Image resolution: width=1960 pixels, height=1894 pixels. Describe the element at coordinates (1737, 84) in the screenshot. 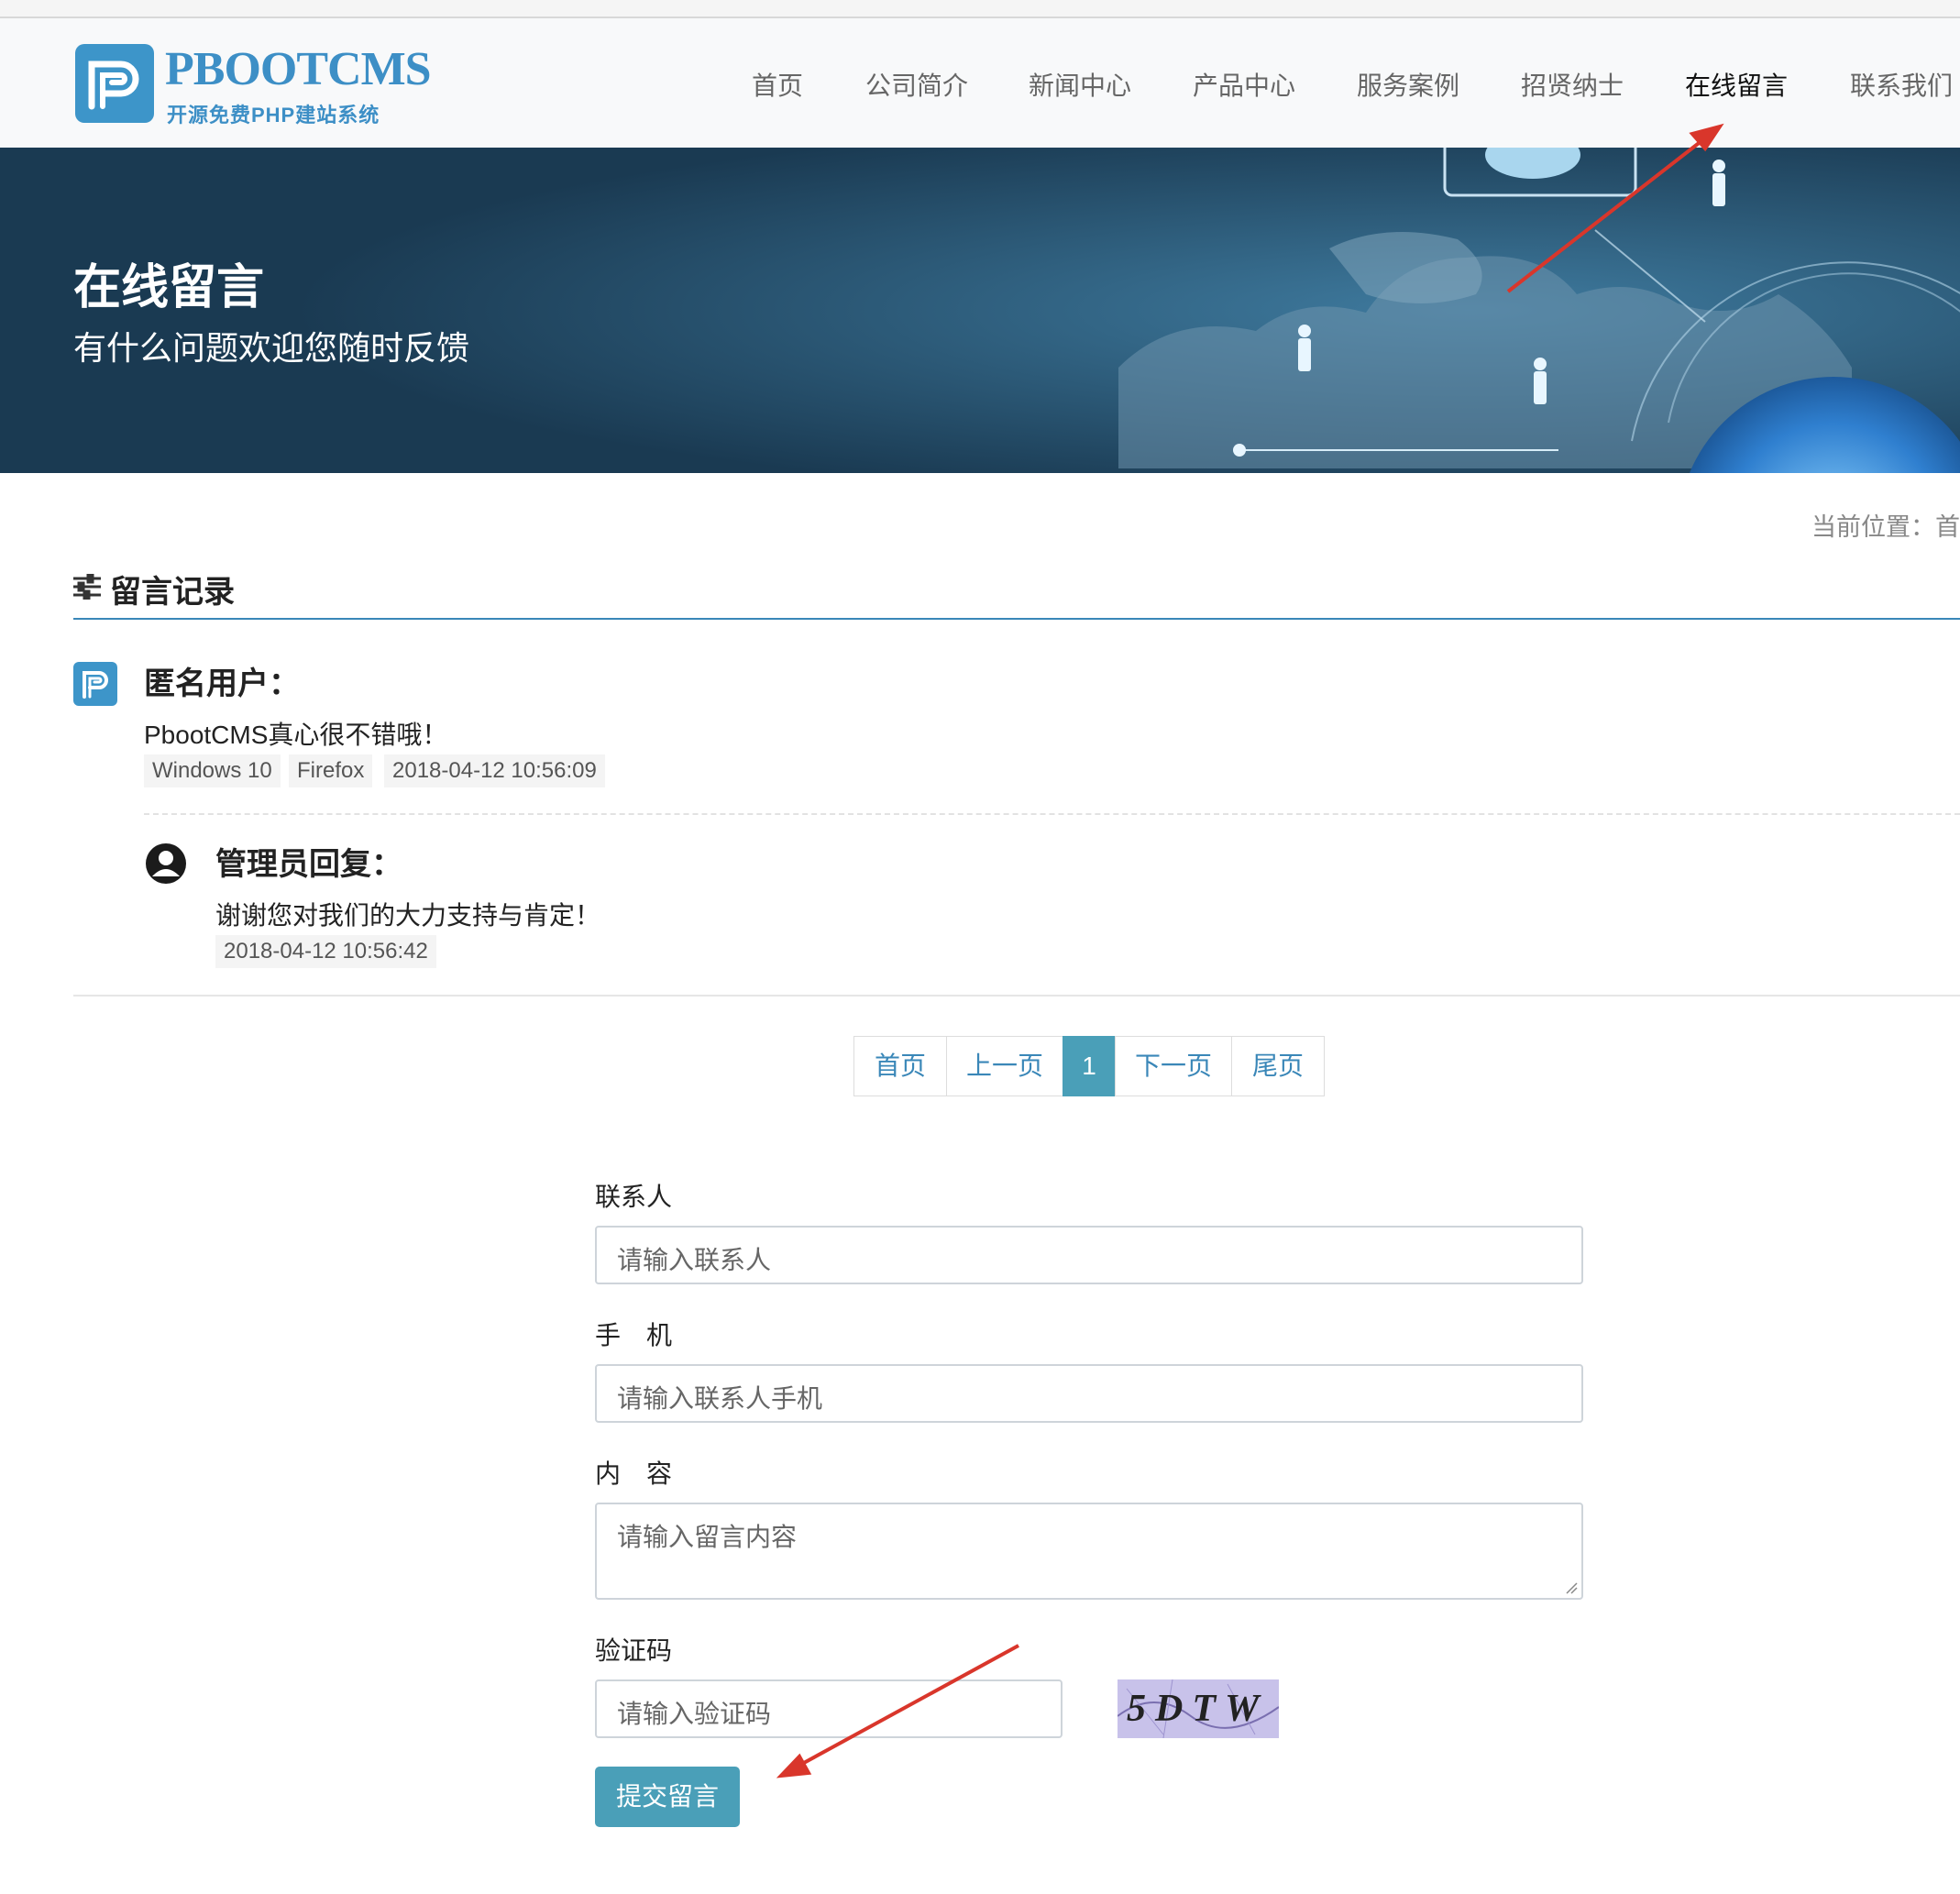

I see `nav-item-message: 在线留言` at that location.